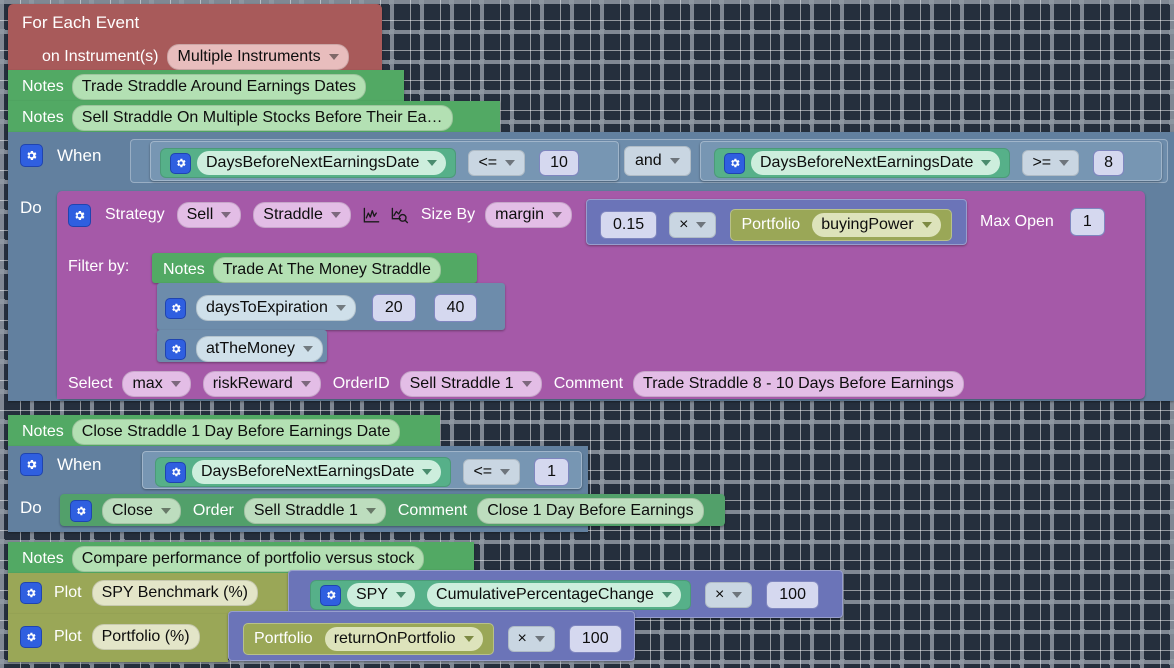  I want to click on portfolio-field-dropdown: buyingPower, so click(876, 225).